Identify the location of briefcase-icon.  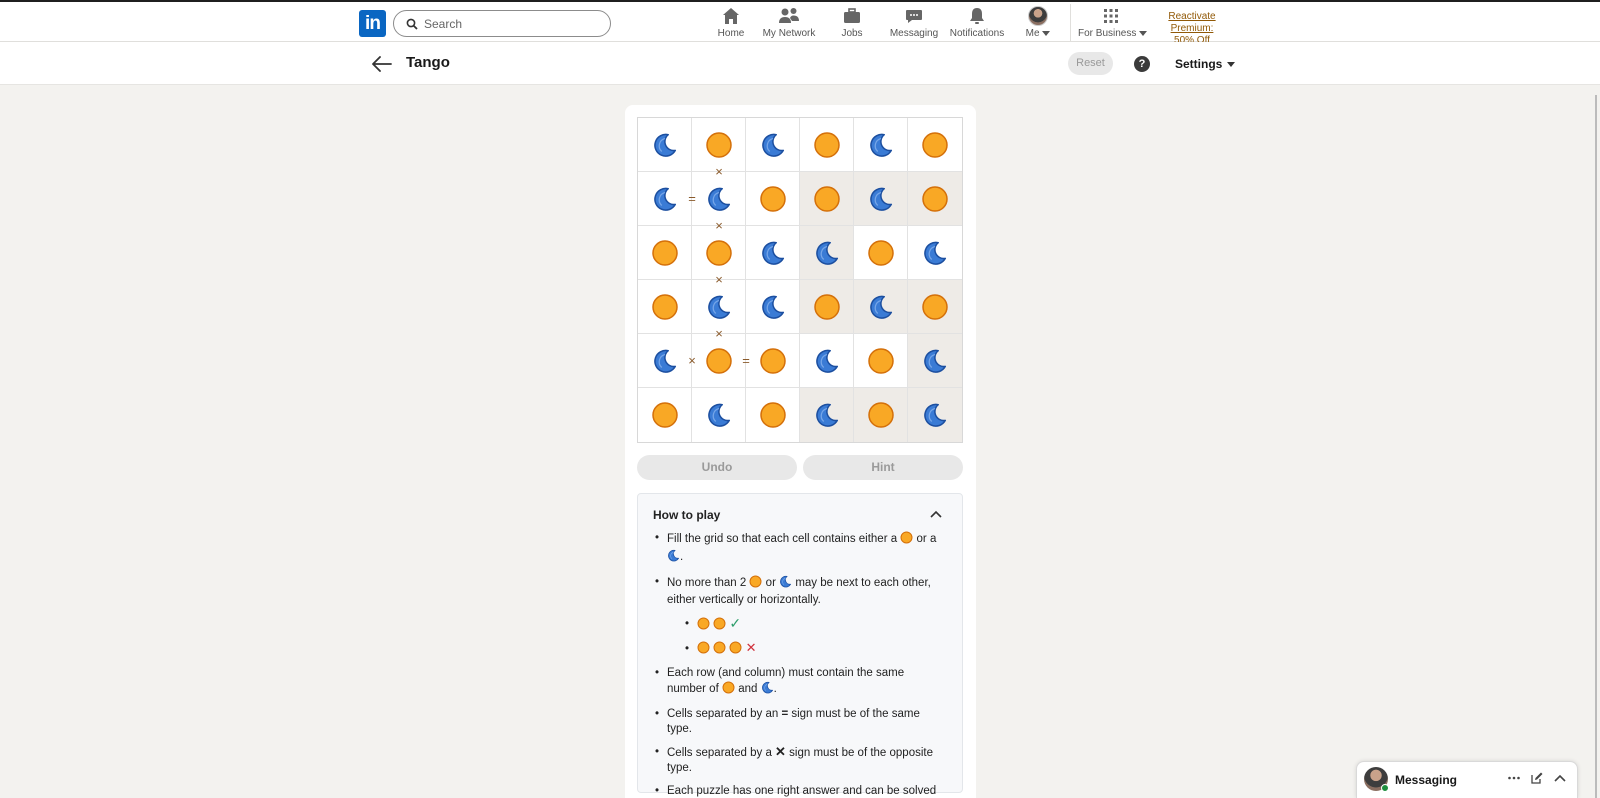
(852, 15).